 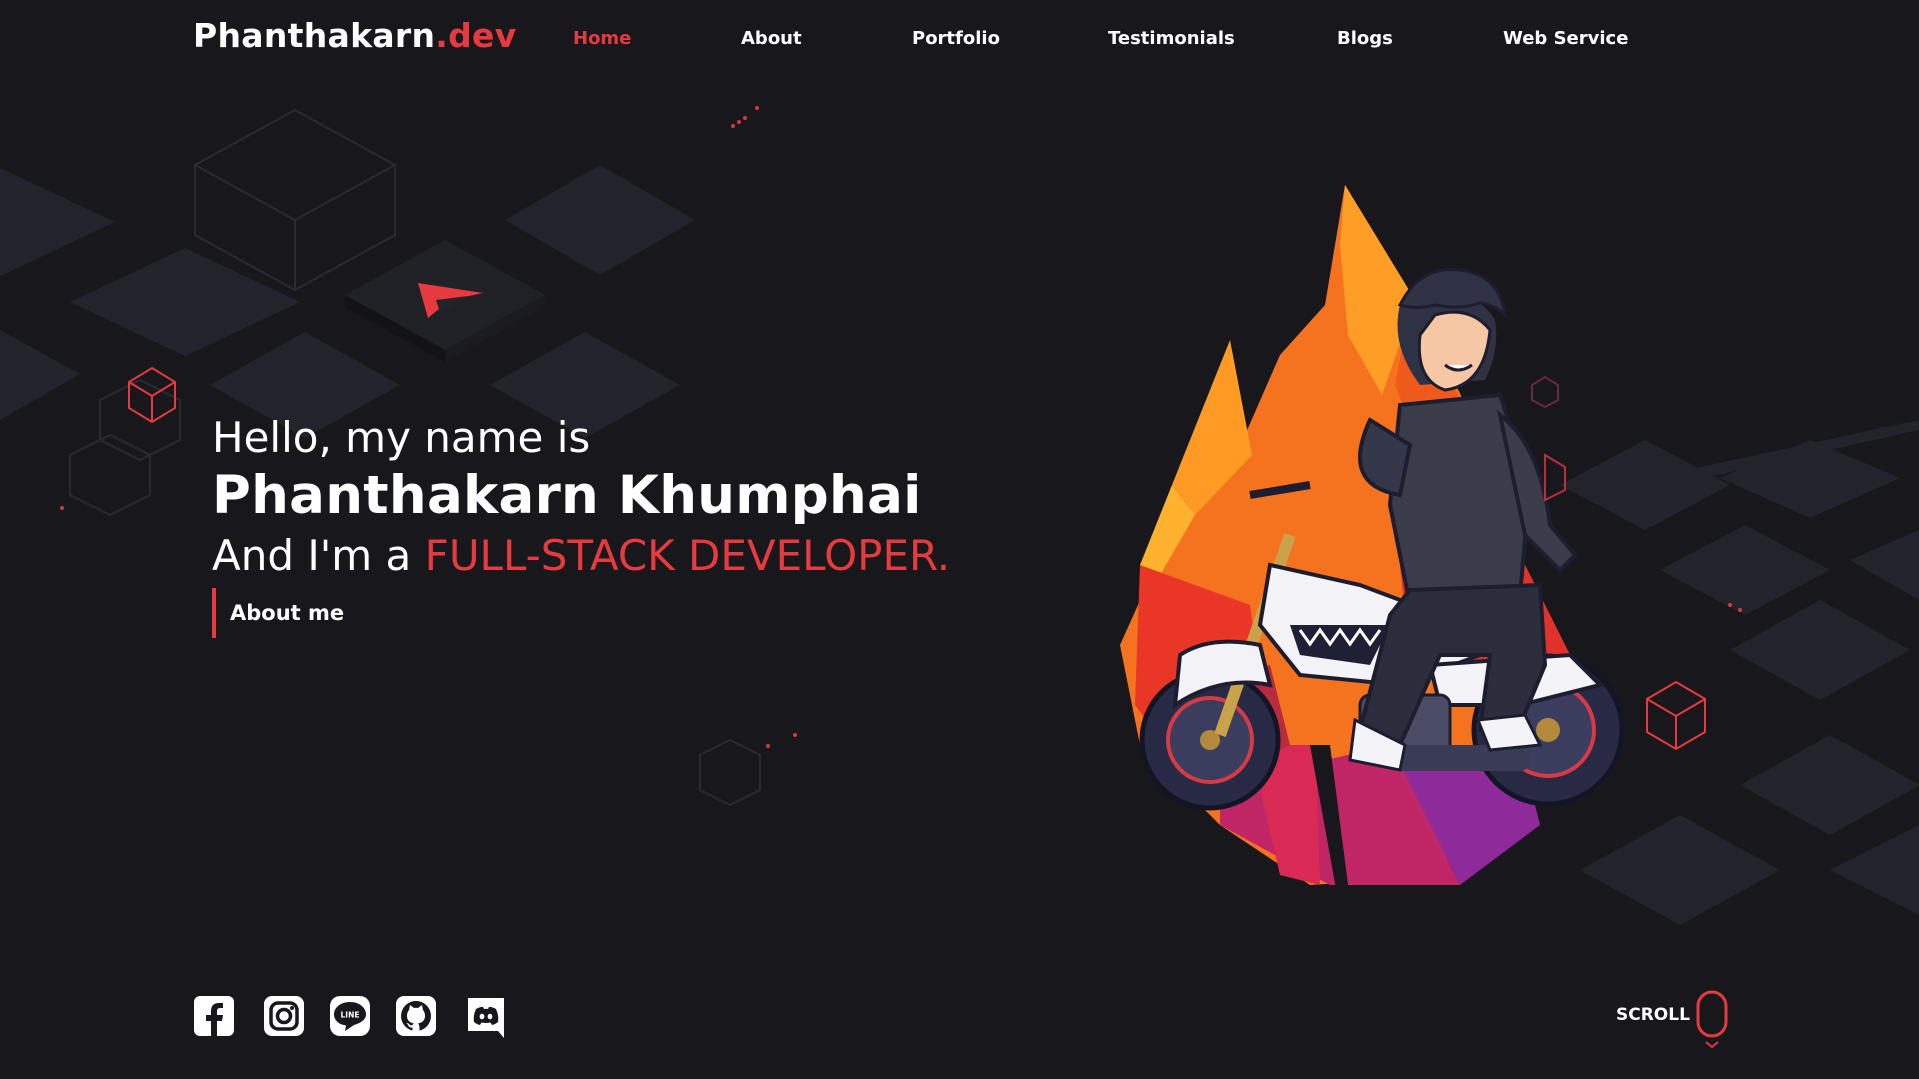 I want to click on hero-role-line: And I'm a FULL-STACK DEVELOPER., so click(x=581, y=556).